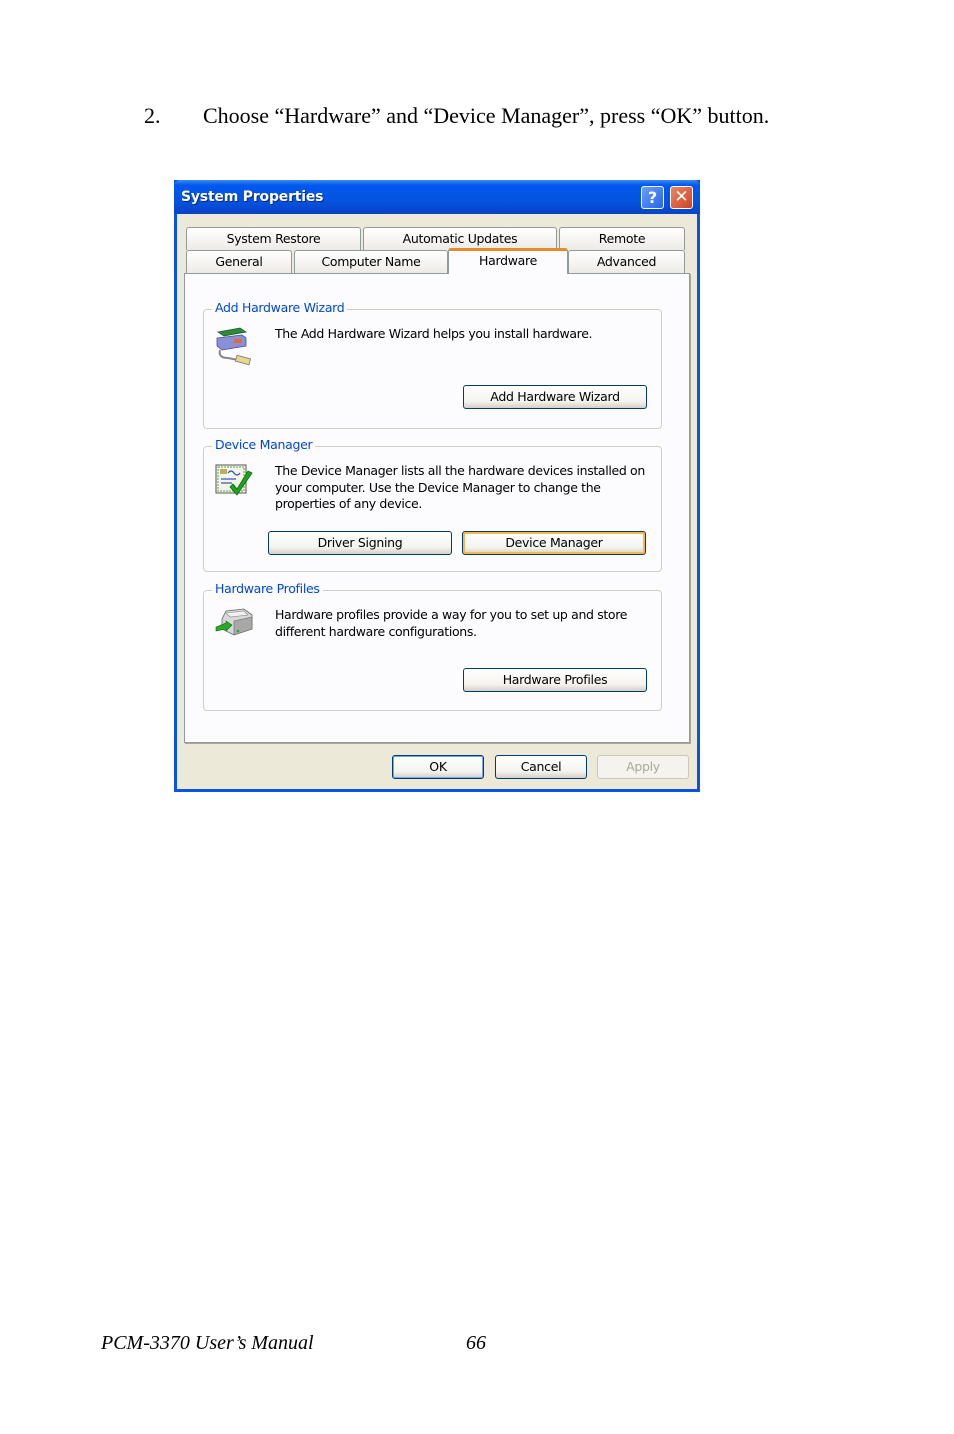 Image resolution: width=954 pixels, height=1434 pixels. What do you see at coordinates (554, 543) in the screenshot?
I see `device-manager-button: Device Manager` at bounding box center [554, 543].